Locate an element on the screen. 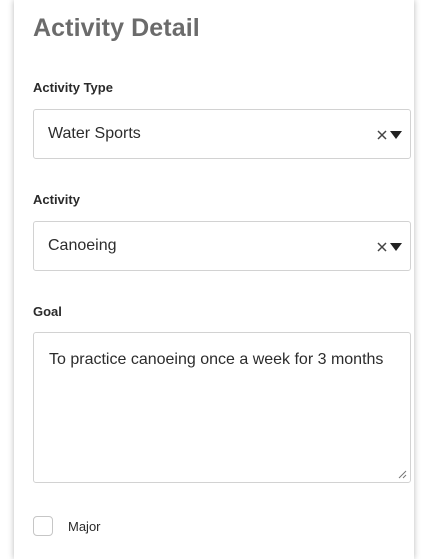 The width and height of the screenshot is (426, 559). activity-type-value: Water Sports is located at coordinates (94, 133).